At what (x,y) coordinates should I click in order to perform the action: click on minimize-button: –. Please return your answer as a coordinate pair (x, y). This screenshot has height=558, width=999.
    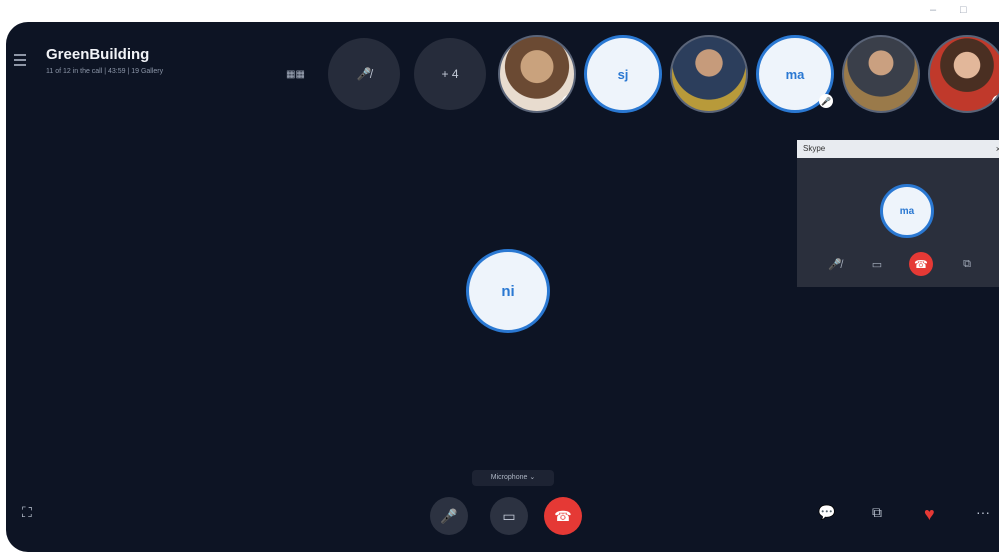
    Looking at the image, I should click on (933, 10).